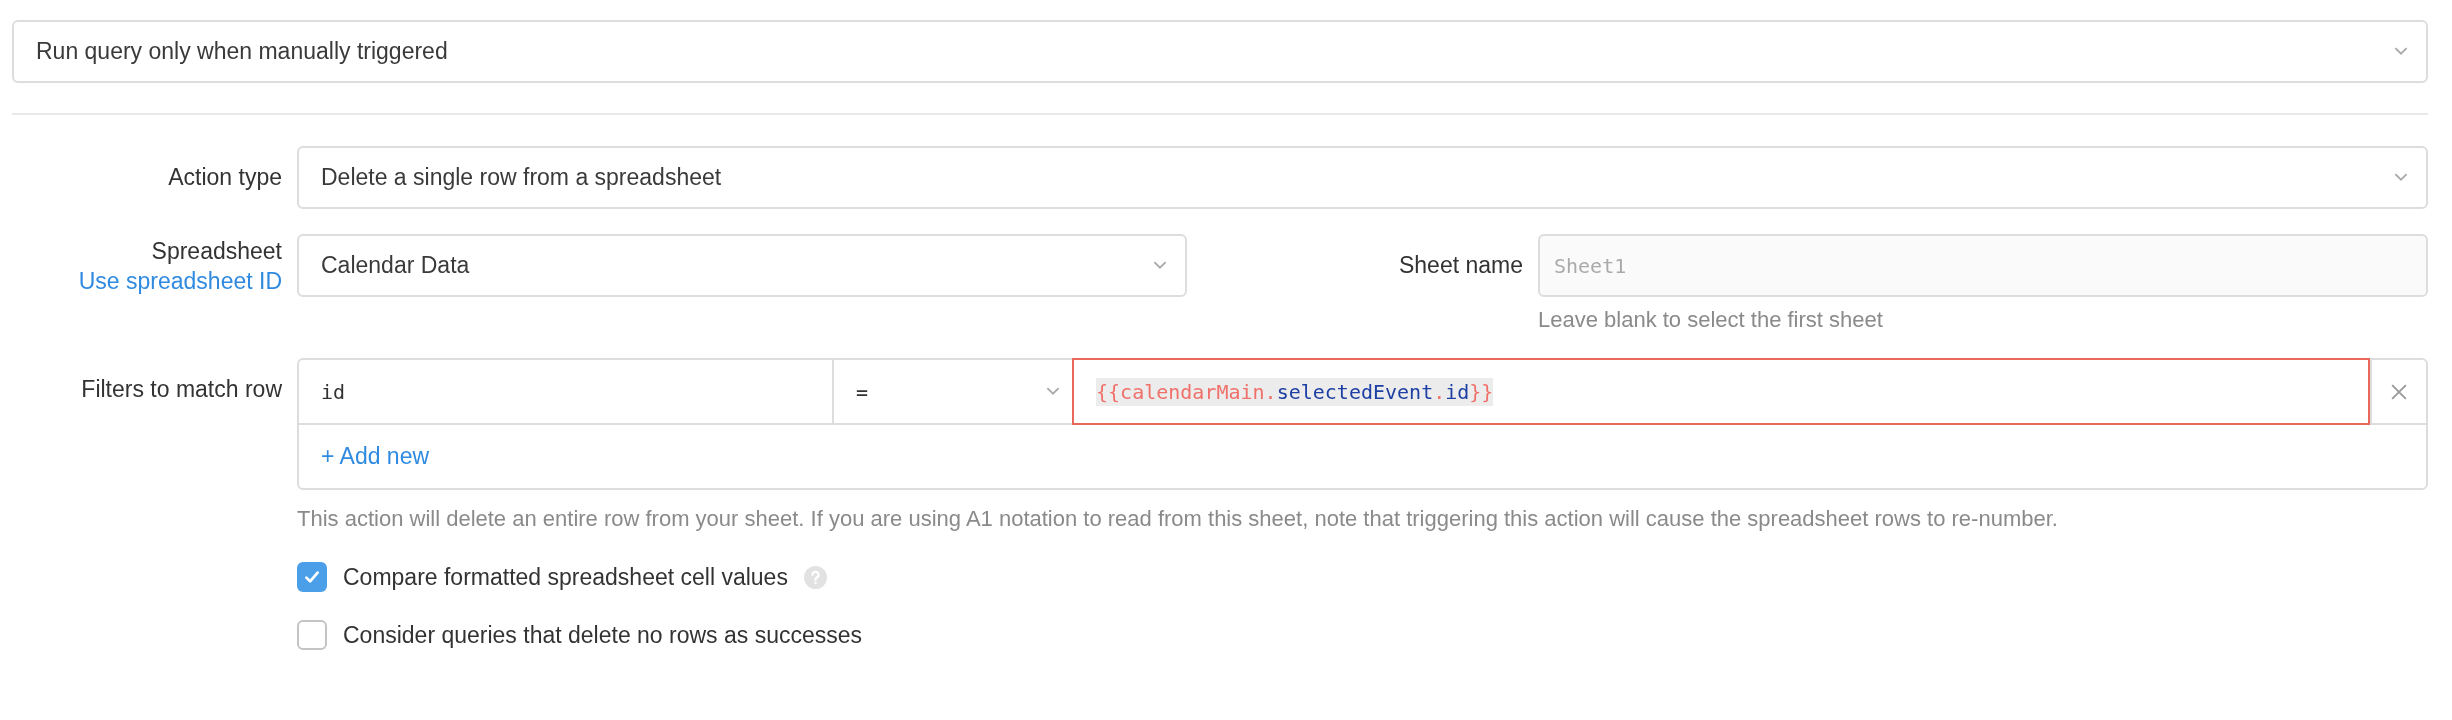 The height and width of the screenshot is (720, 2452). I want to click on use-spreadsheet-id-link: Use spreadsheet ID, so click(180, 281).